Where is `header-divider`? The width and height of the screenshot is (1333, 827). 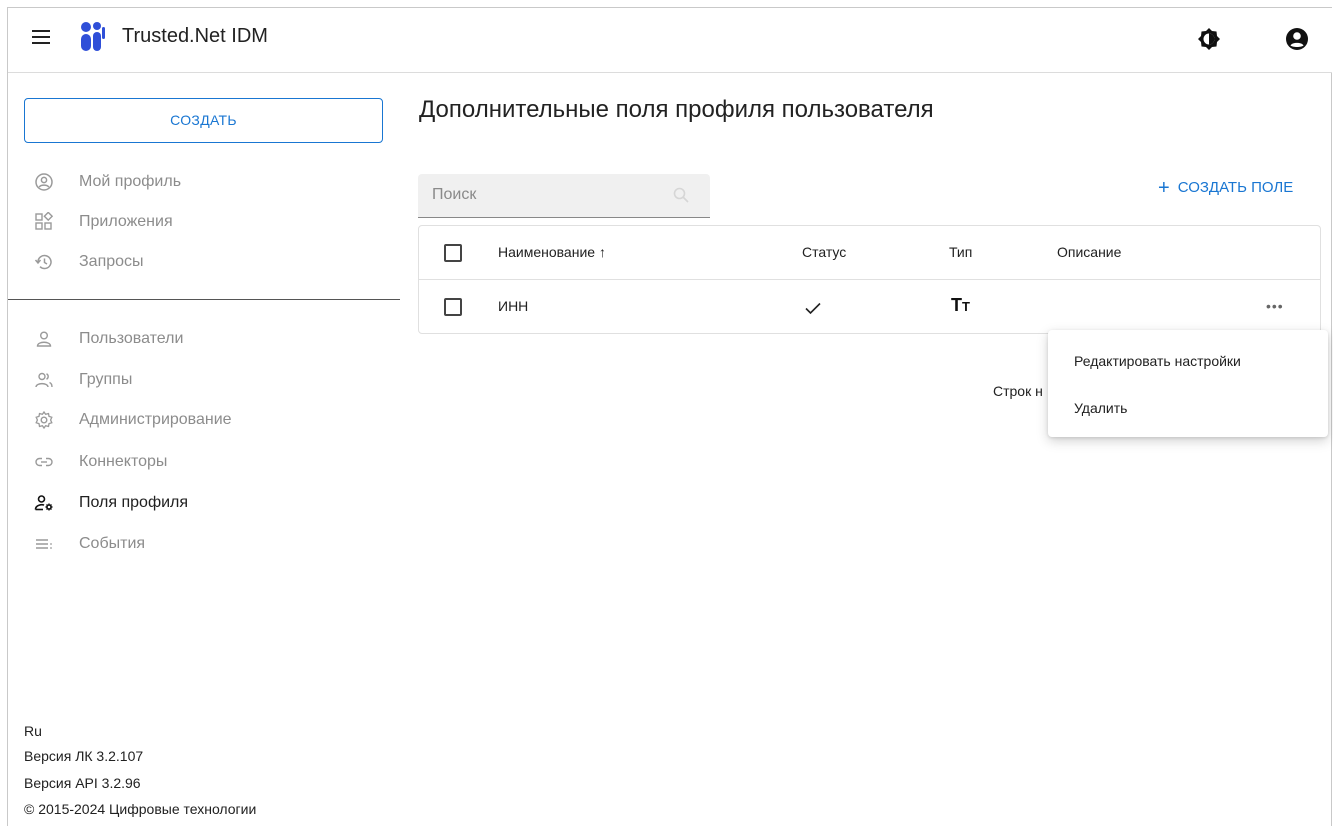 header-divider is located at coordinates (869, 279).